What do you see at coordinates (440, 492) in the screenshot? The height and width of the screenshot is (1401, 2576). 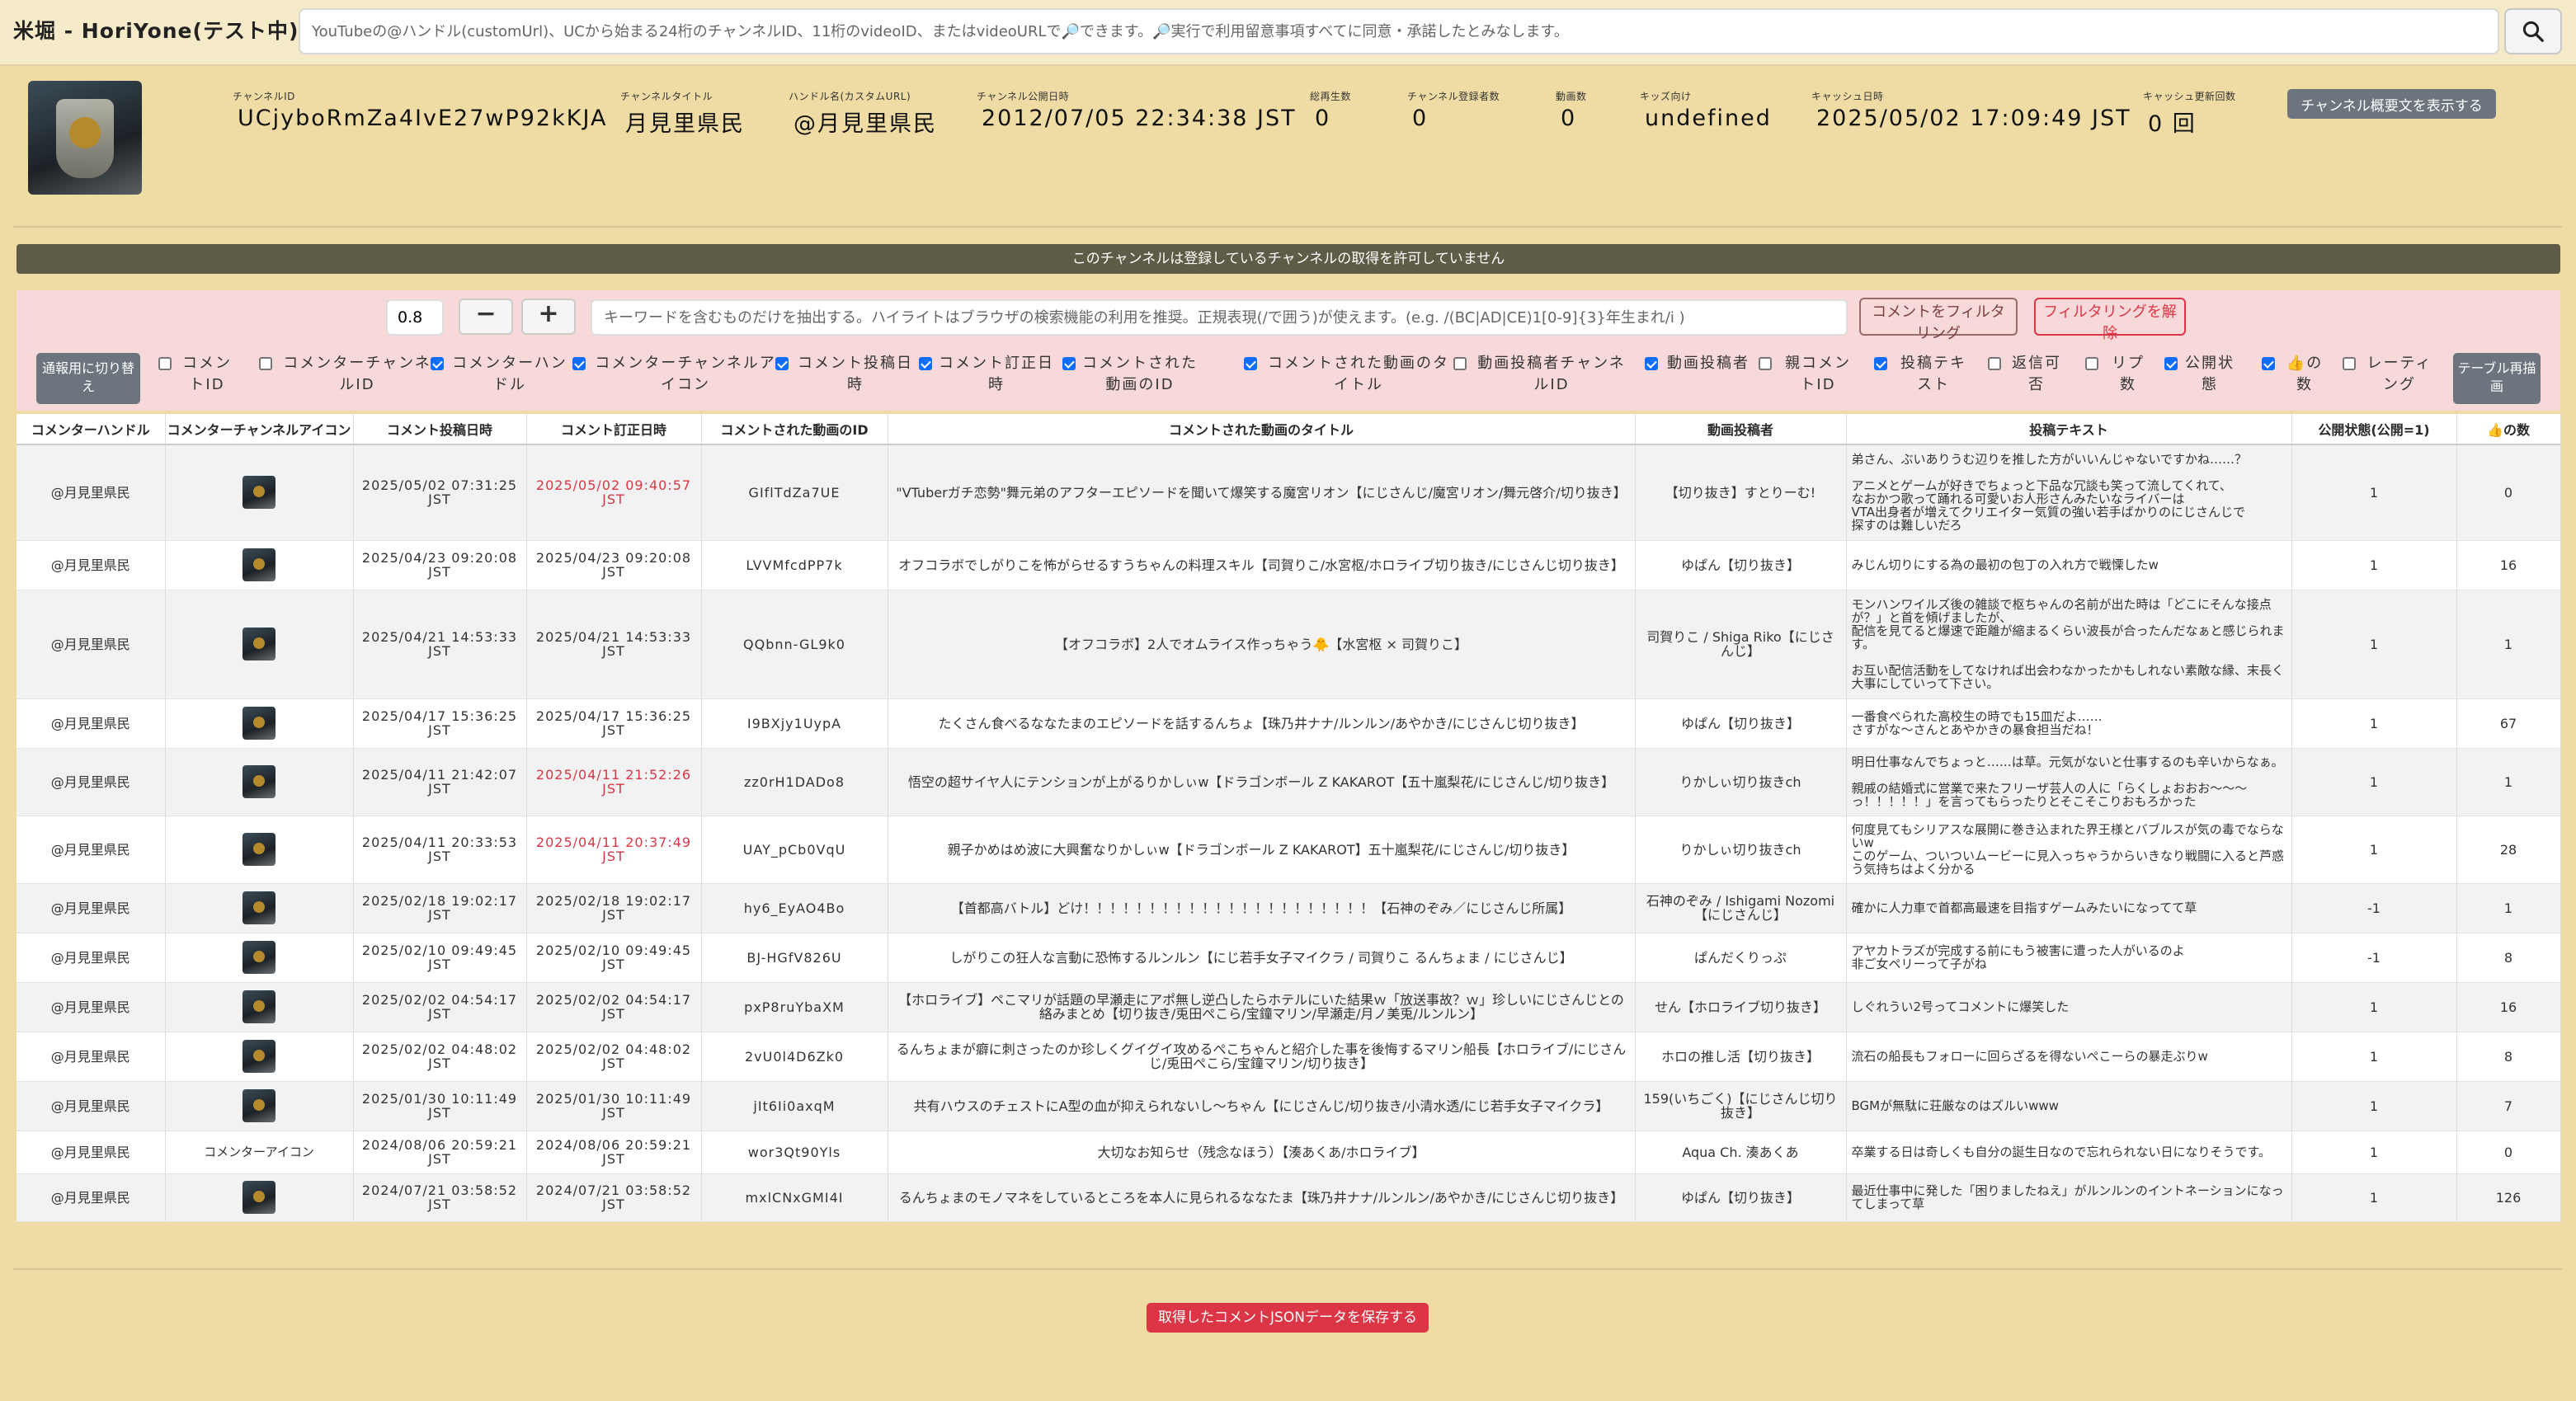 I see `cell-posted: 2025/05/02 07:31:25 JST` at bounding box center [440, 492].